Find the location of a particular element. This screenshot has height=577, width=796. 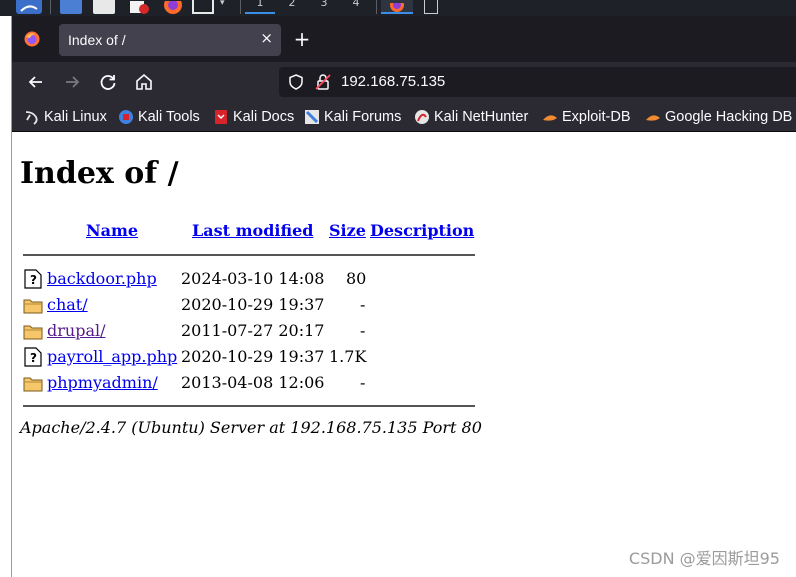

bookmark-label: Kali NetHunter is located at coordinates (481, 117).